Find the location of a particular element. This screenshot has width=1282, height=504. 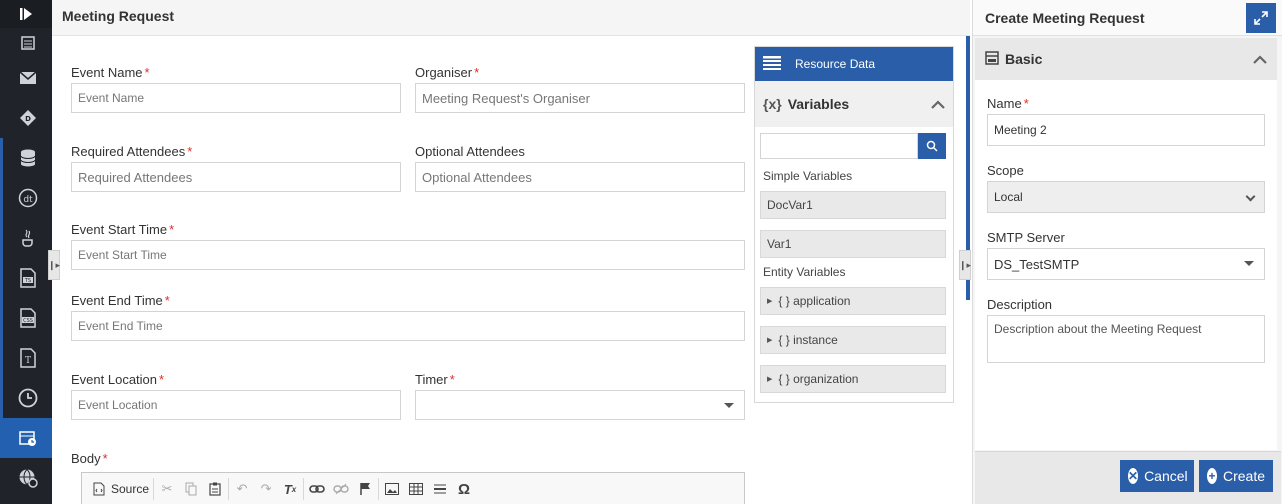

variables-icon: {x} is located at coordinates (772, 104).